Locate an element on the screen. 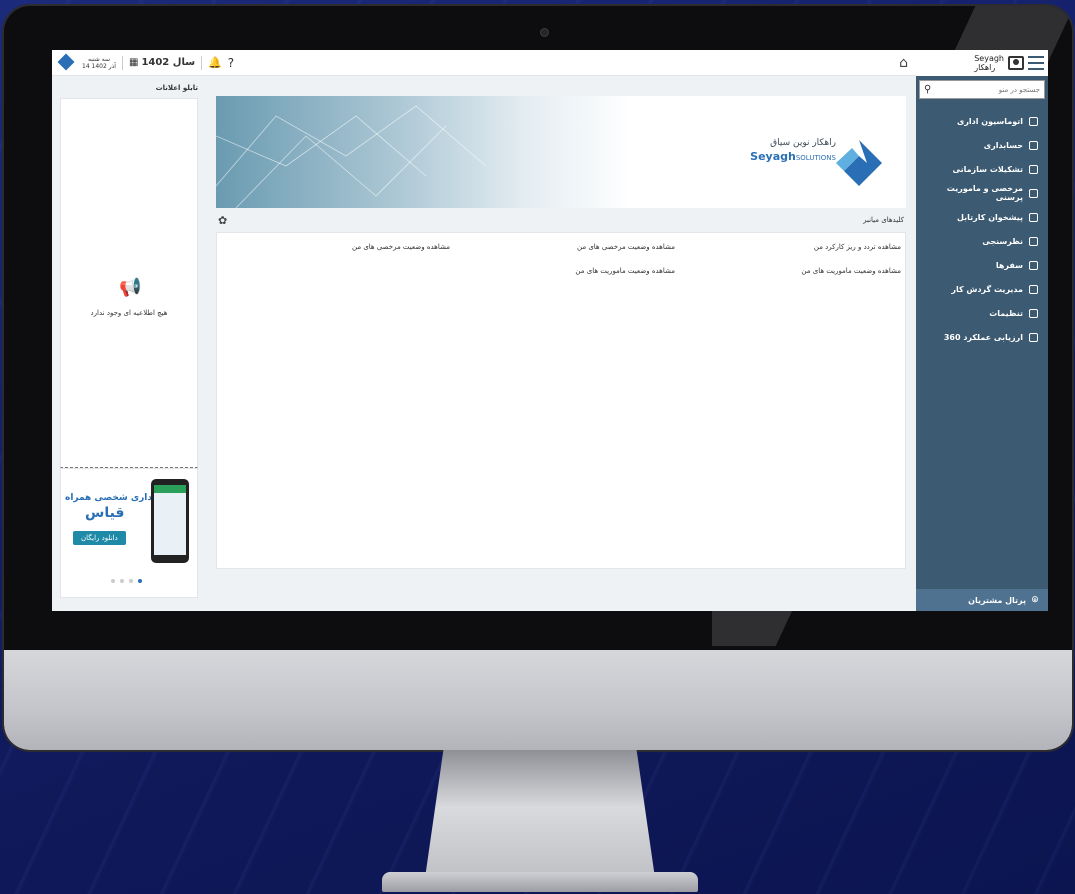  travel-icon is located at coordinates (1033, 265).